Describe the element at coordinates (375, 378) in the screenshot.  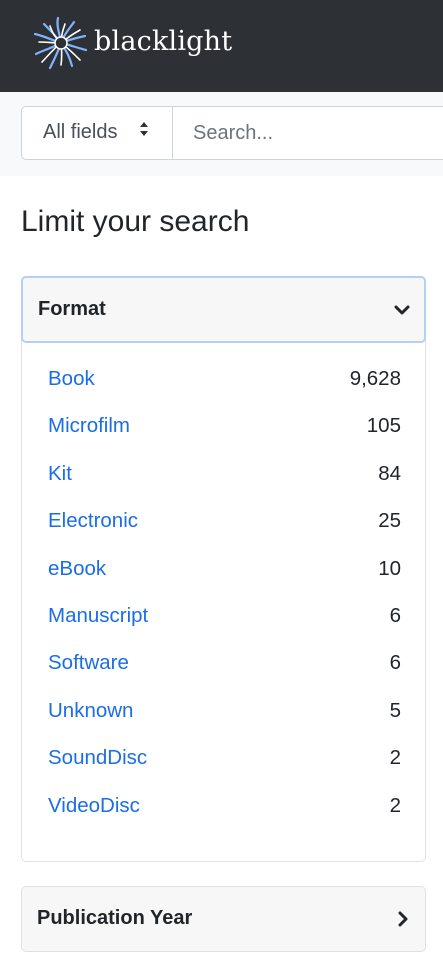
I see `facet-item-count: 9,628` at that location.